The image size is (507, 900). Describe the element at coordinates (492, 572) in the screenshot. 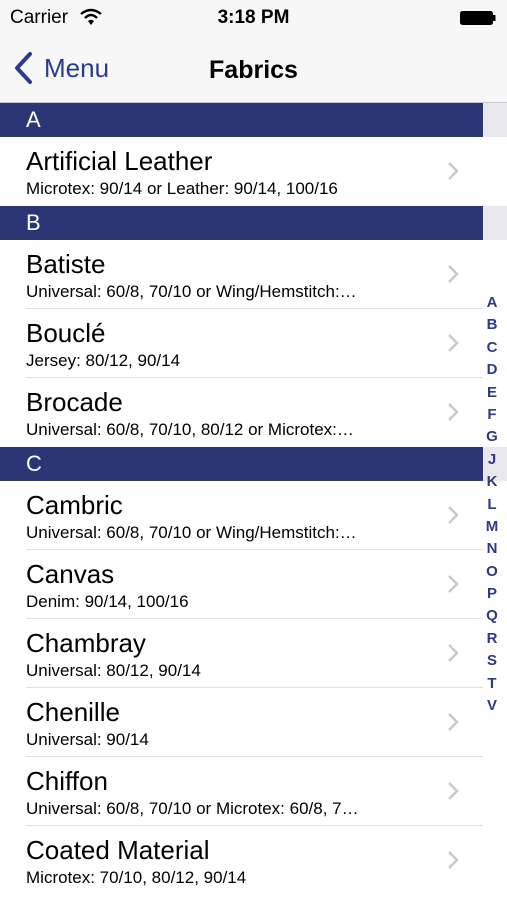

I see `index-letter-o: O` at that location.